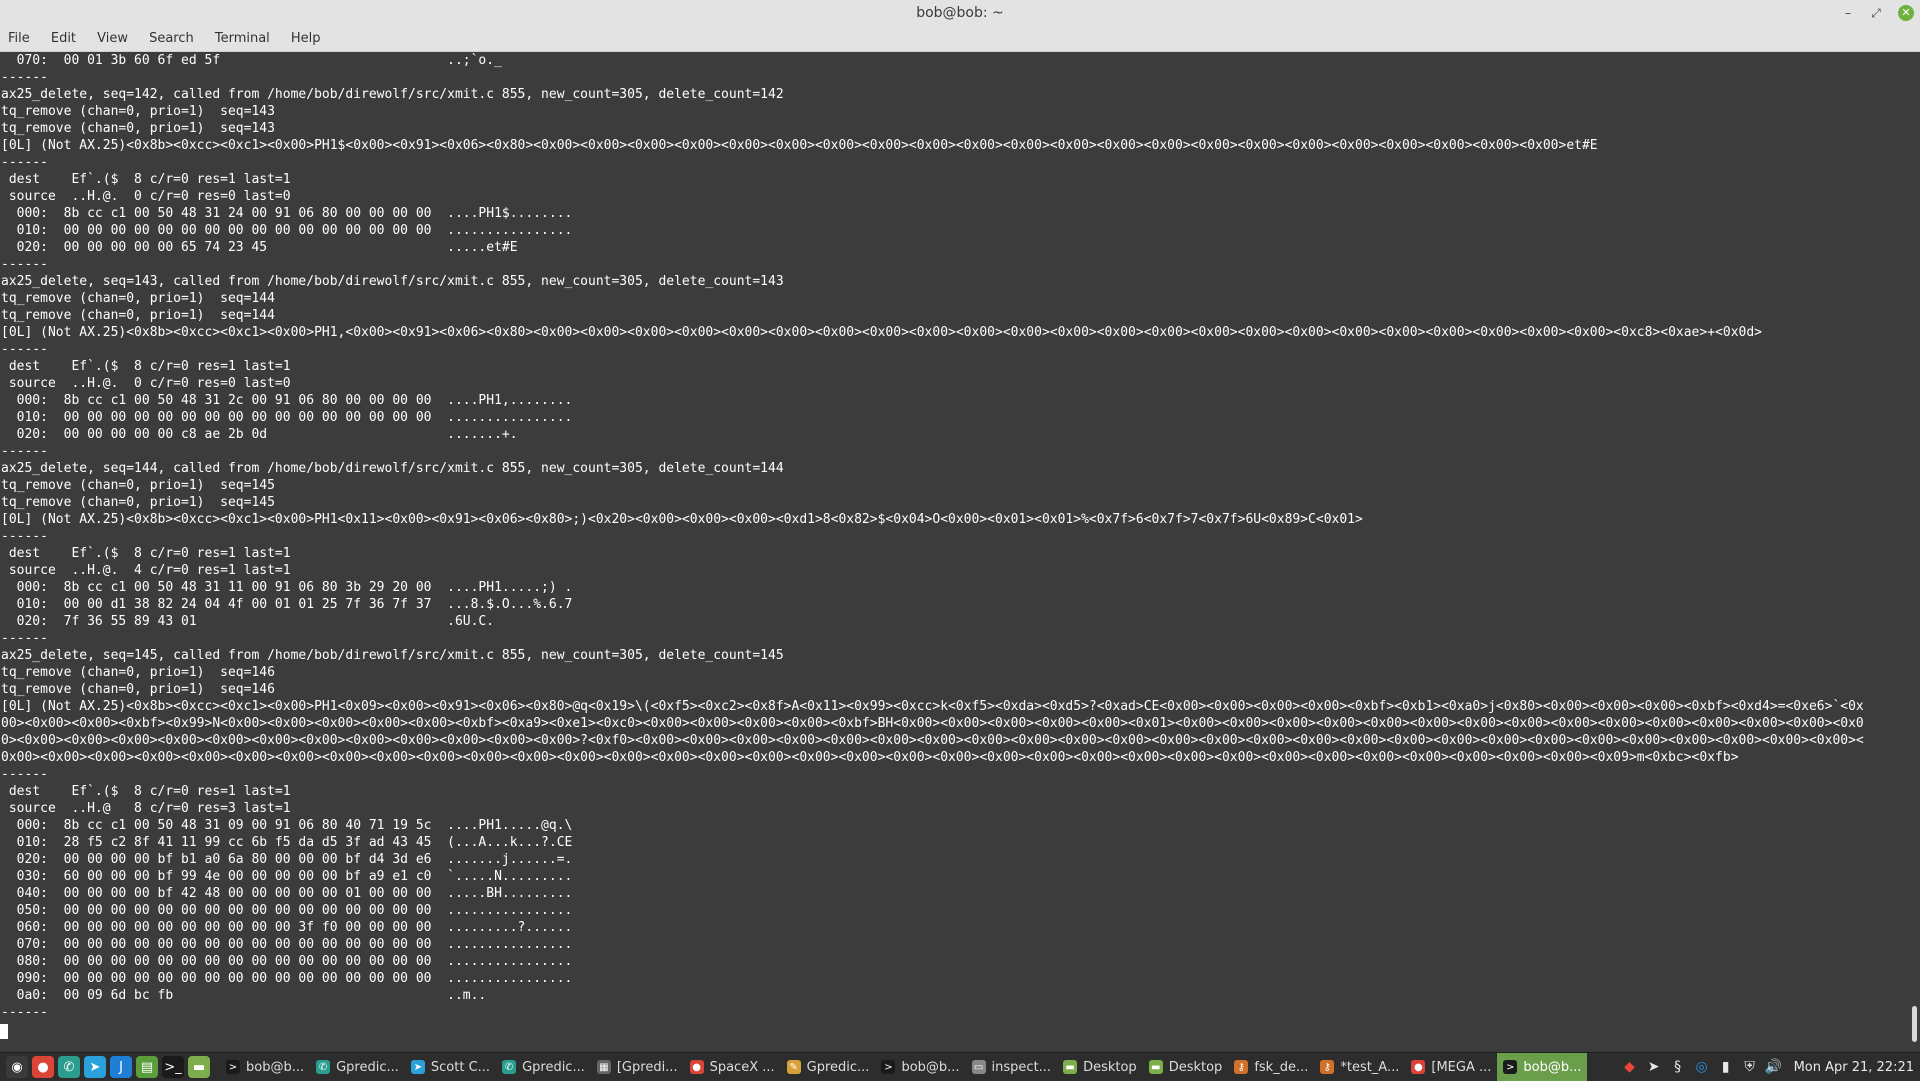 The width and height of the screenshot is (1920, 1081). What do you see at coordinates (1630, 1067) in the screenshot?
I see `anydesk-icon: ◆` at bounding box center [1630, 1067].